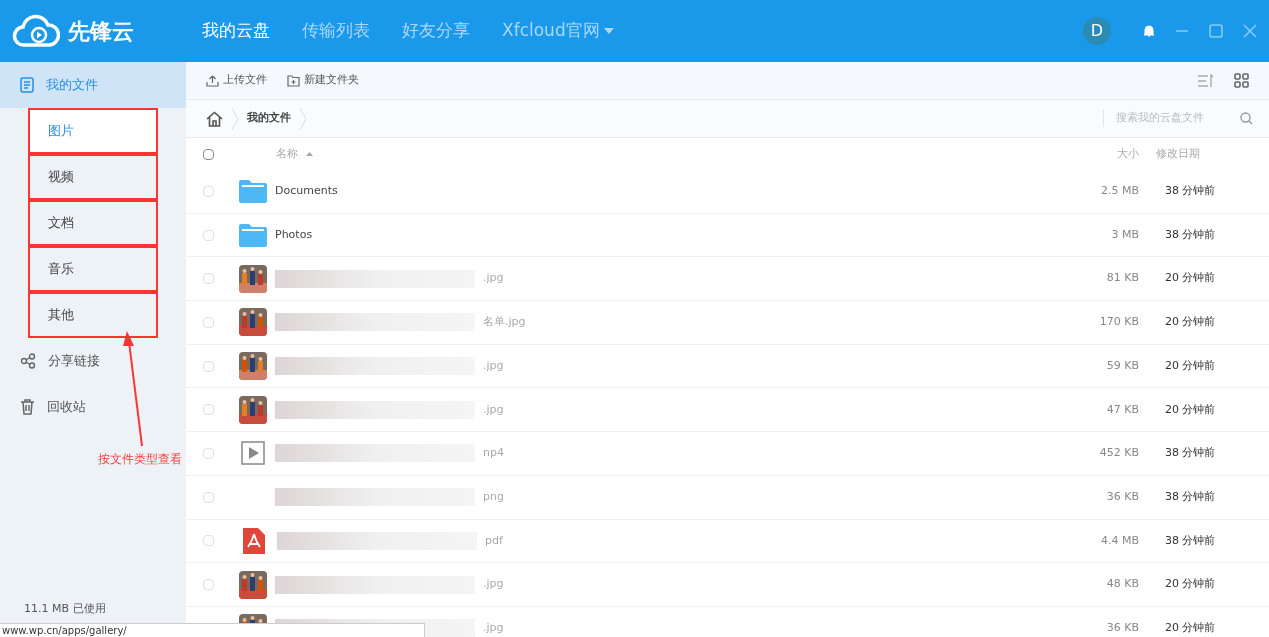 The image size is (1269, 637). What do you see at coordinates (727, 192) in the screenshot?
I see `file-row: Documents 2.5 MB 38 分钟前` at bounding box center [727, 192].